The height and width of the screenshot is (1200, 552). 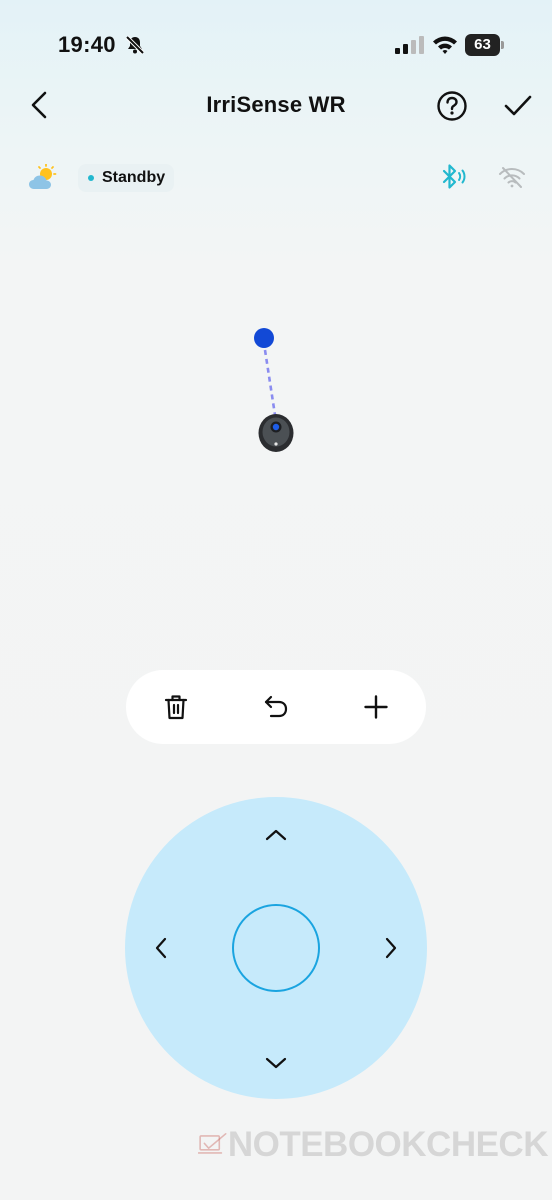 I want to click on bluetooth-connected-icon, so click(x=453, y=177).